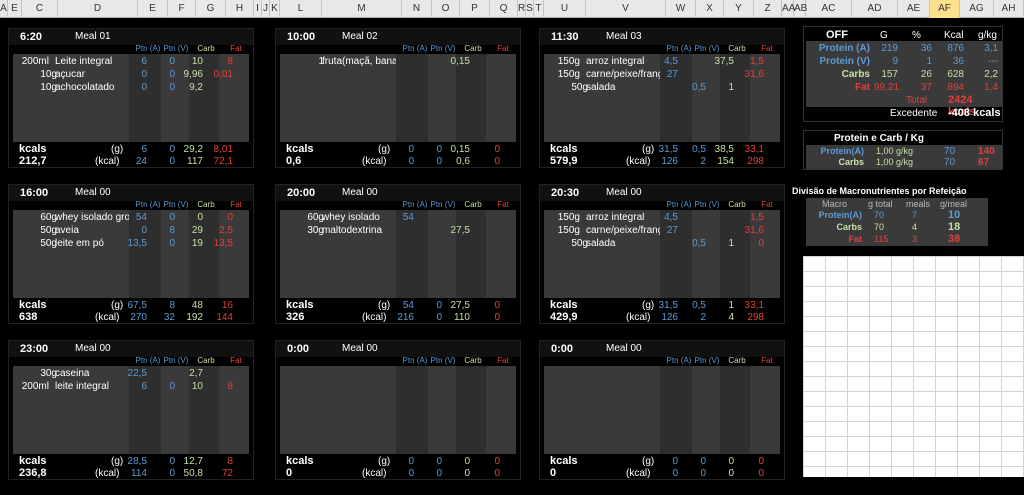 The image size is (1024, 495). Describe the element at coordinates (275, 9) in the screenshot. I see `col-header-k: K` at that location.